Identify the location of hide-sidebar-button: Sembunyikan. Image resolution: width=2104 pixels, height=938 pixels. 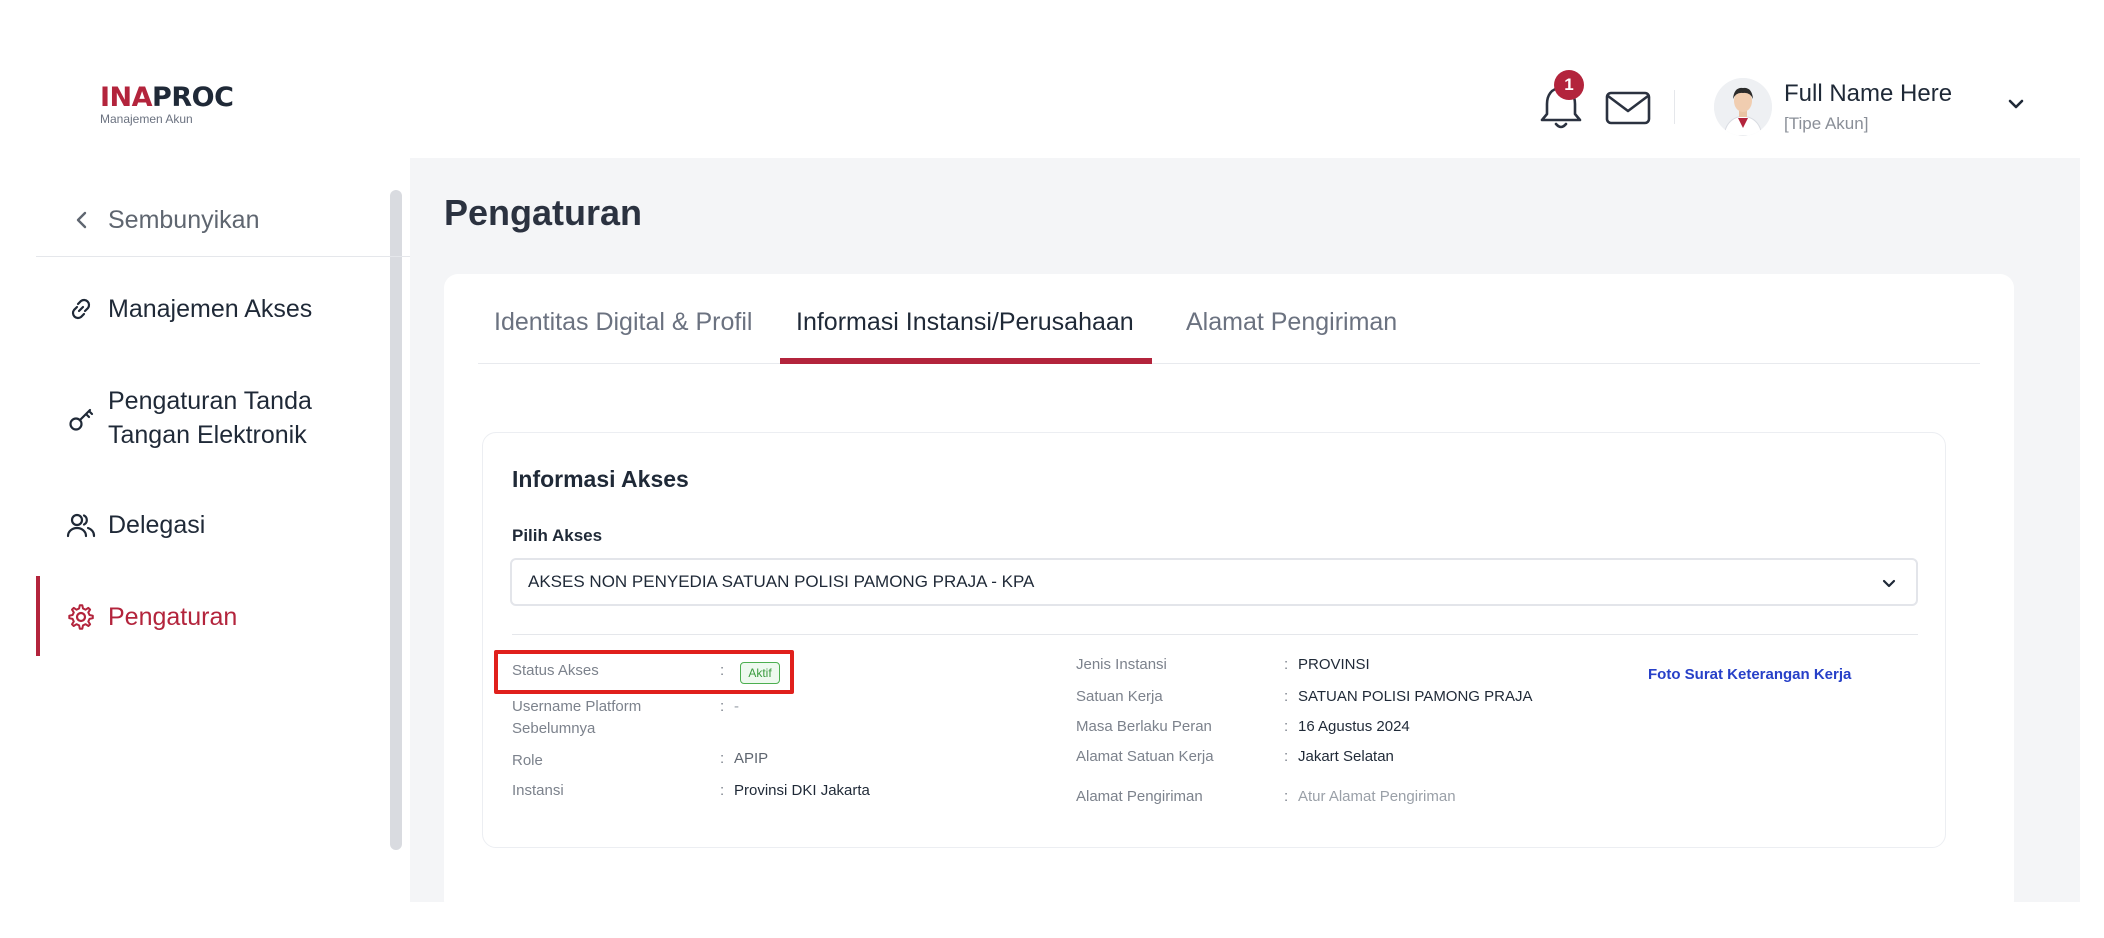
(165, 220).